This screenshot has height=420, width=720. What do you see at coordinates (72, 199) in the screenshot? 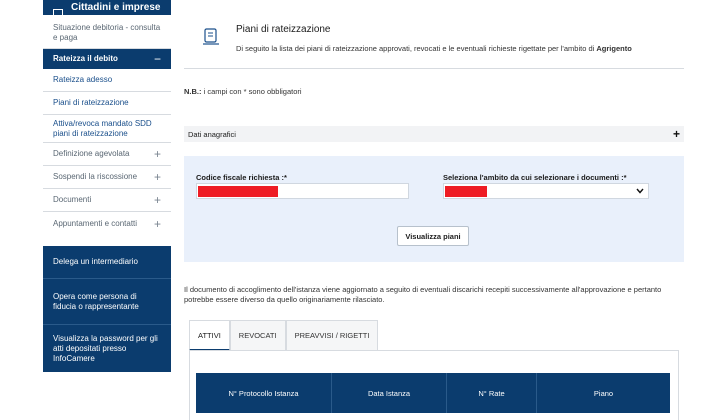
I see `sidebar-item-label: Documenti` at bounding box center [72, 199].